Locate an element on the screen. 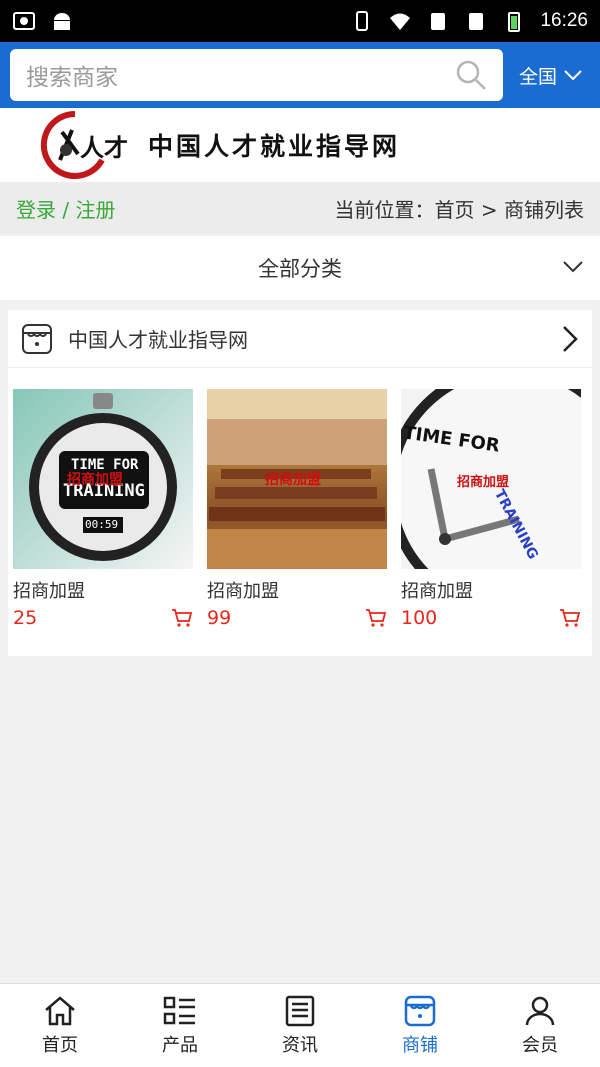  android-icon is located at coordinates (62, 21).